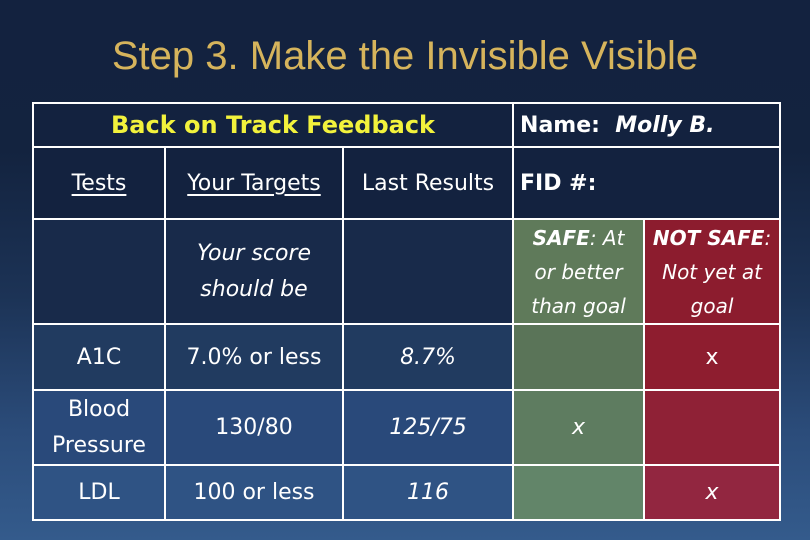 This screenshot has width=810, height=540. Describe the element at coordinates (579, 427) in the screenshot. I see `safe-mark: x` at that location.